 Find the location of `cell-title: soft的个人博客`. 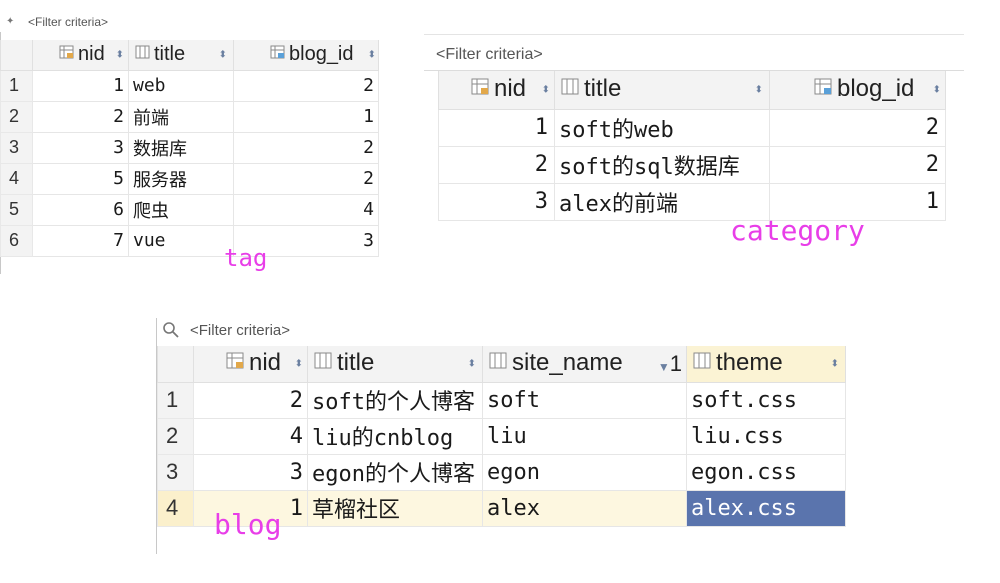

cell-title: soft的个人博客 is located at coordinates (395, 400).